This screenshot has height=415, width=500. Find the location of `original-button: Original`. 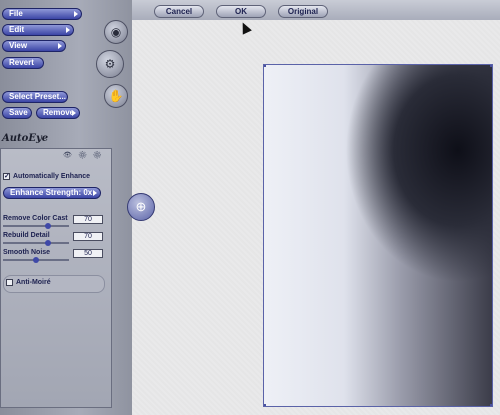

original-button: Original is located at coordinates (303, 11).